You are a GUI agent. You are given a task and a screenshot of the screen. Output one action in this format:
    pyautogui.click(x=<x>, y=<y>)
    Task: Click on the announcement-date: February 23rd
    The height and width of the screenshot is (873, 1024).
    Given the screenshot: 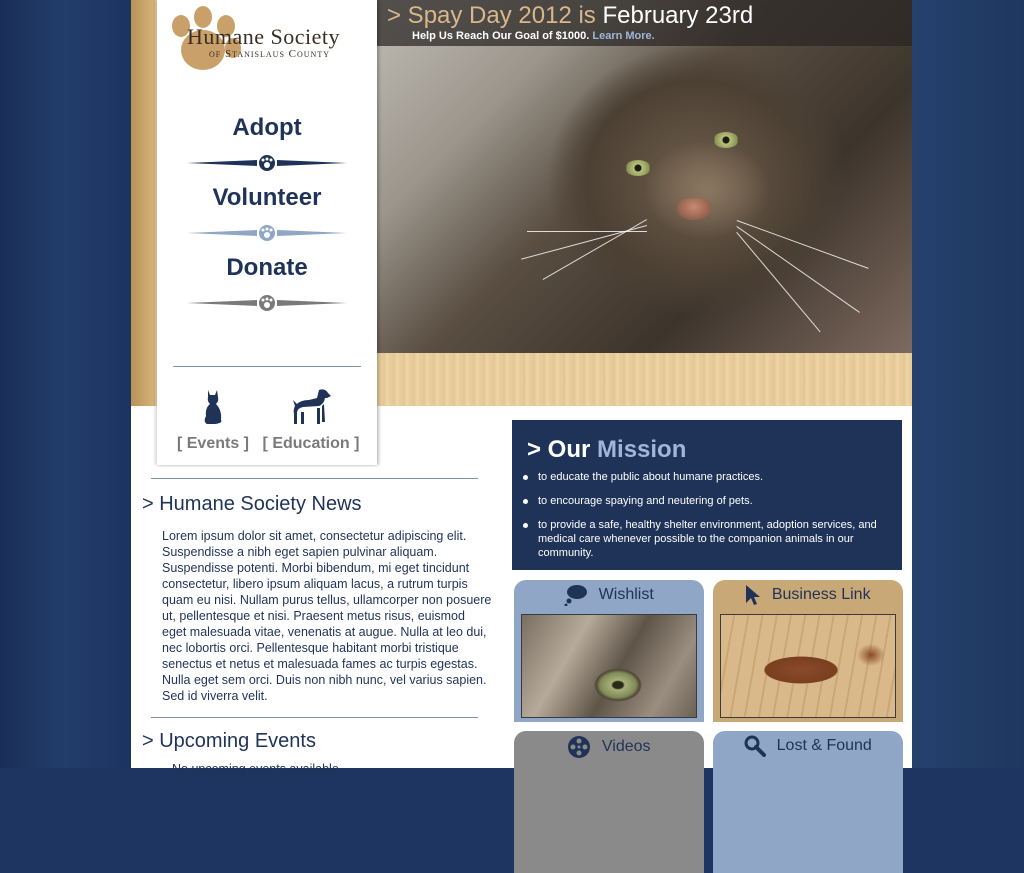 What is the action you would take?
    pyautogui.click(x=678, y=15)
    